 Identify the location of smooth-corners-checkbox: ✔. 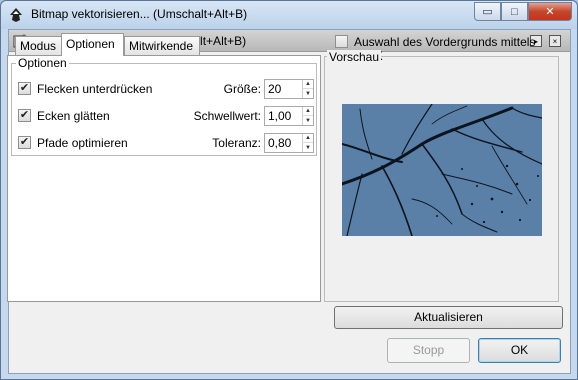
(24, 115).